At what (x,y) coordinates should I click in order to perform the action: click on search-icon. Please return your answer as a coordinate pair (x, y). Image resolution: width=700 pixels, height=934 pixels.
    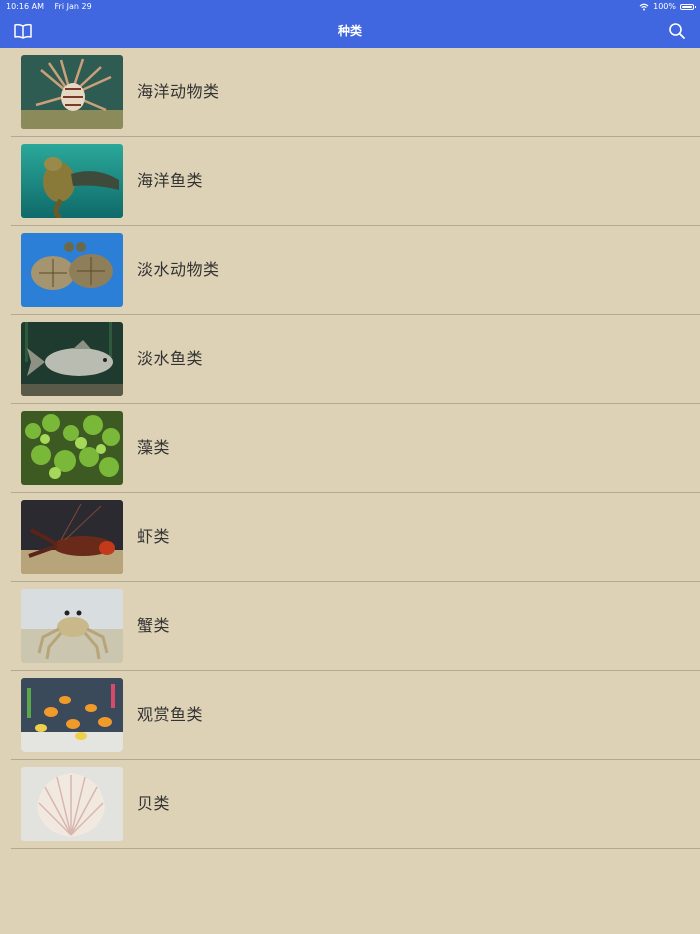
    Looking at the image, I should click on (677, 31).